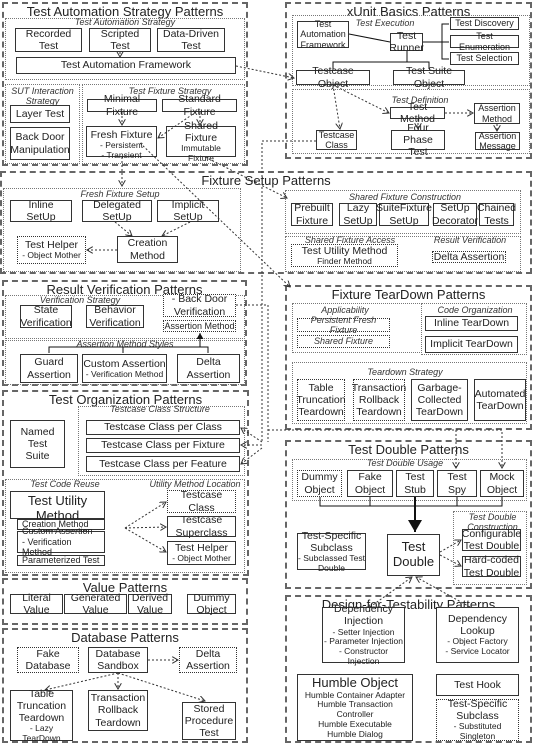 The width and height of the screenshot is (533, 744). Describe the element at coordinates (57, 512) in the screenshot. I see `organization-utility-box: Test Utility Method- Finder Method` at that location.